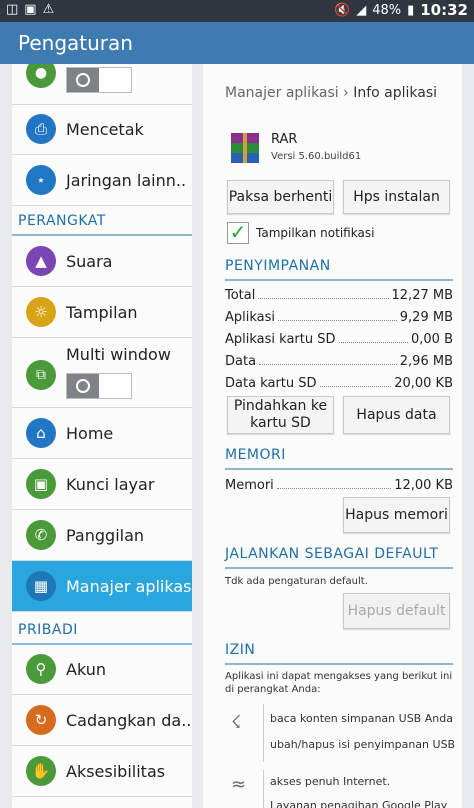 The height and width of the screenshot is (808, 474). Describe the element at coordinates (316, 156) in the screenshot. I see `app-version: Versi 5.60.build61` at that location.